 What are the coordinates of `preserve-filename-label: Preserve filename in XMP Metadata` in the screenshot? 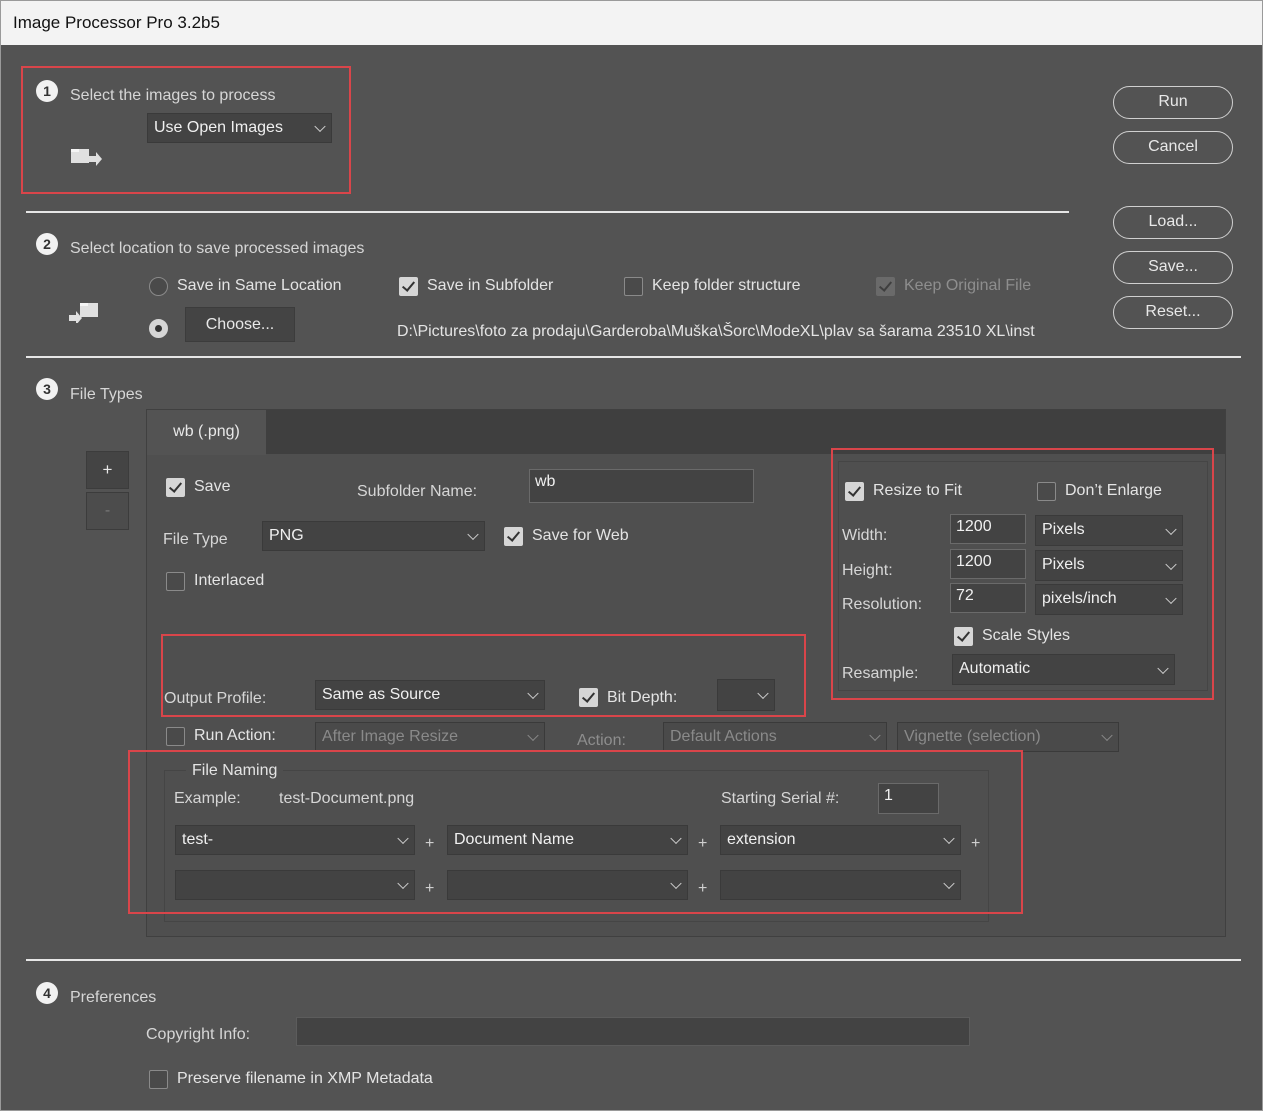 It's located at (305, 1078).